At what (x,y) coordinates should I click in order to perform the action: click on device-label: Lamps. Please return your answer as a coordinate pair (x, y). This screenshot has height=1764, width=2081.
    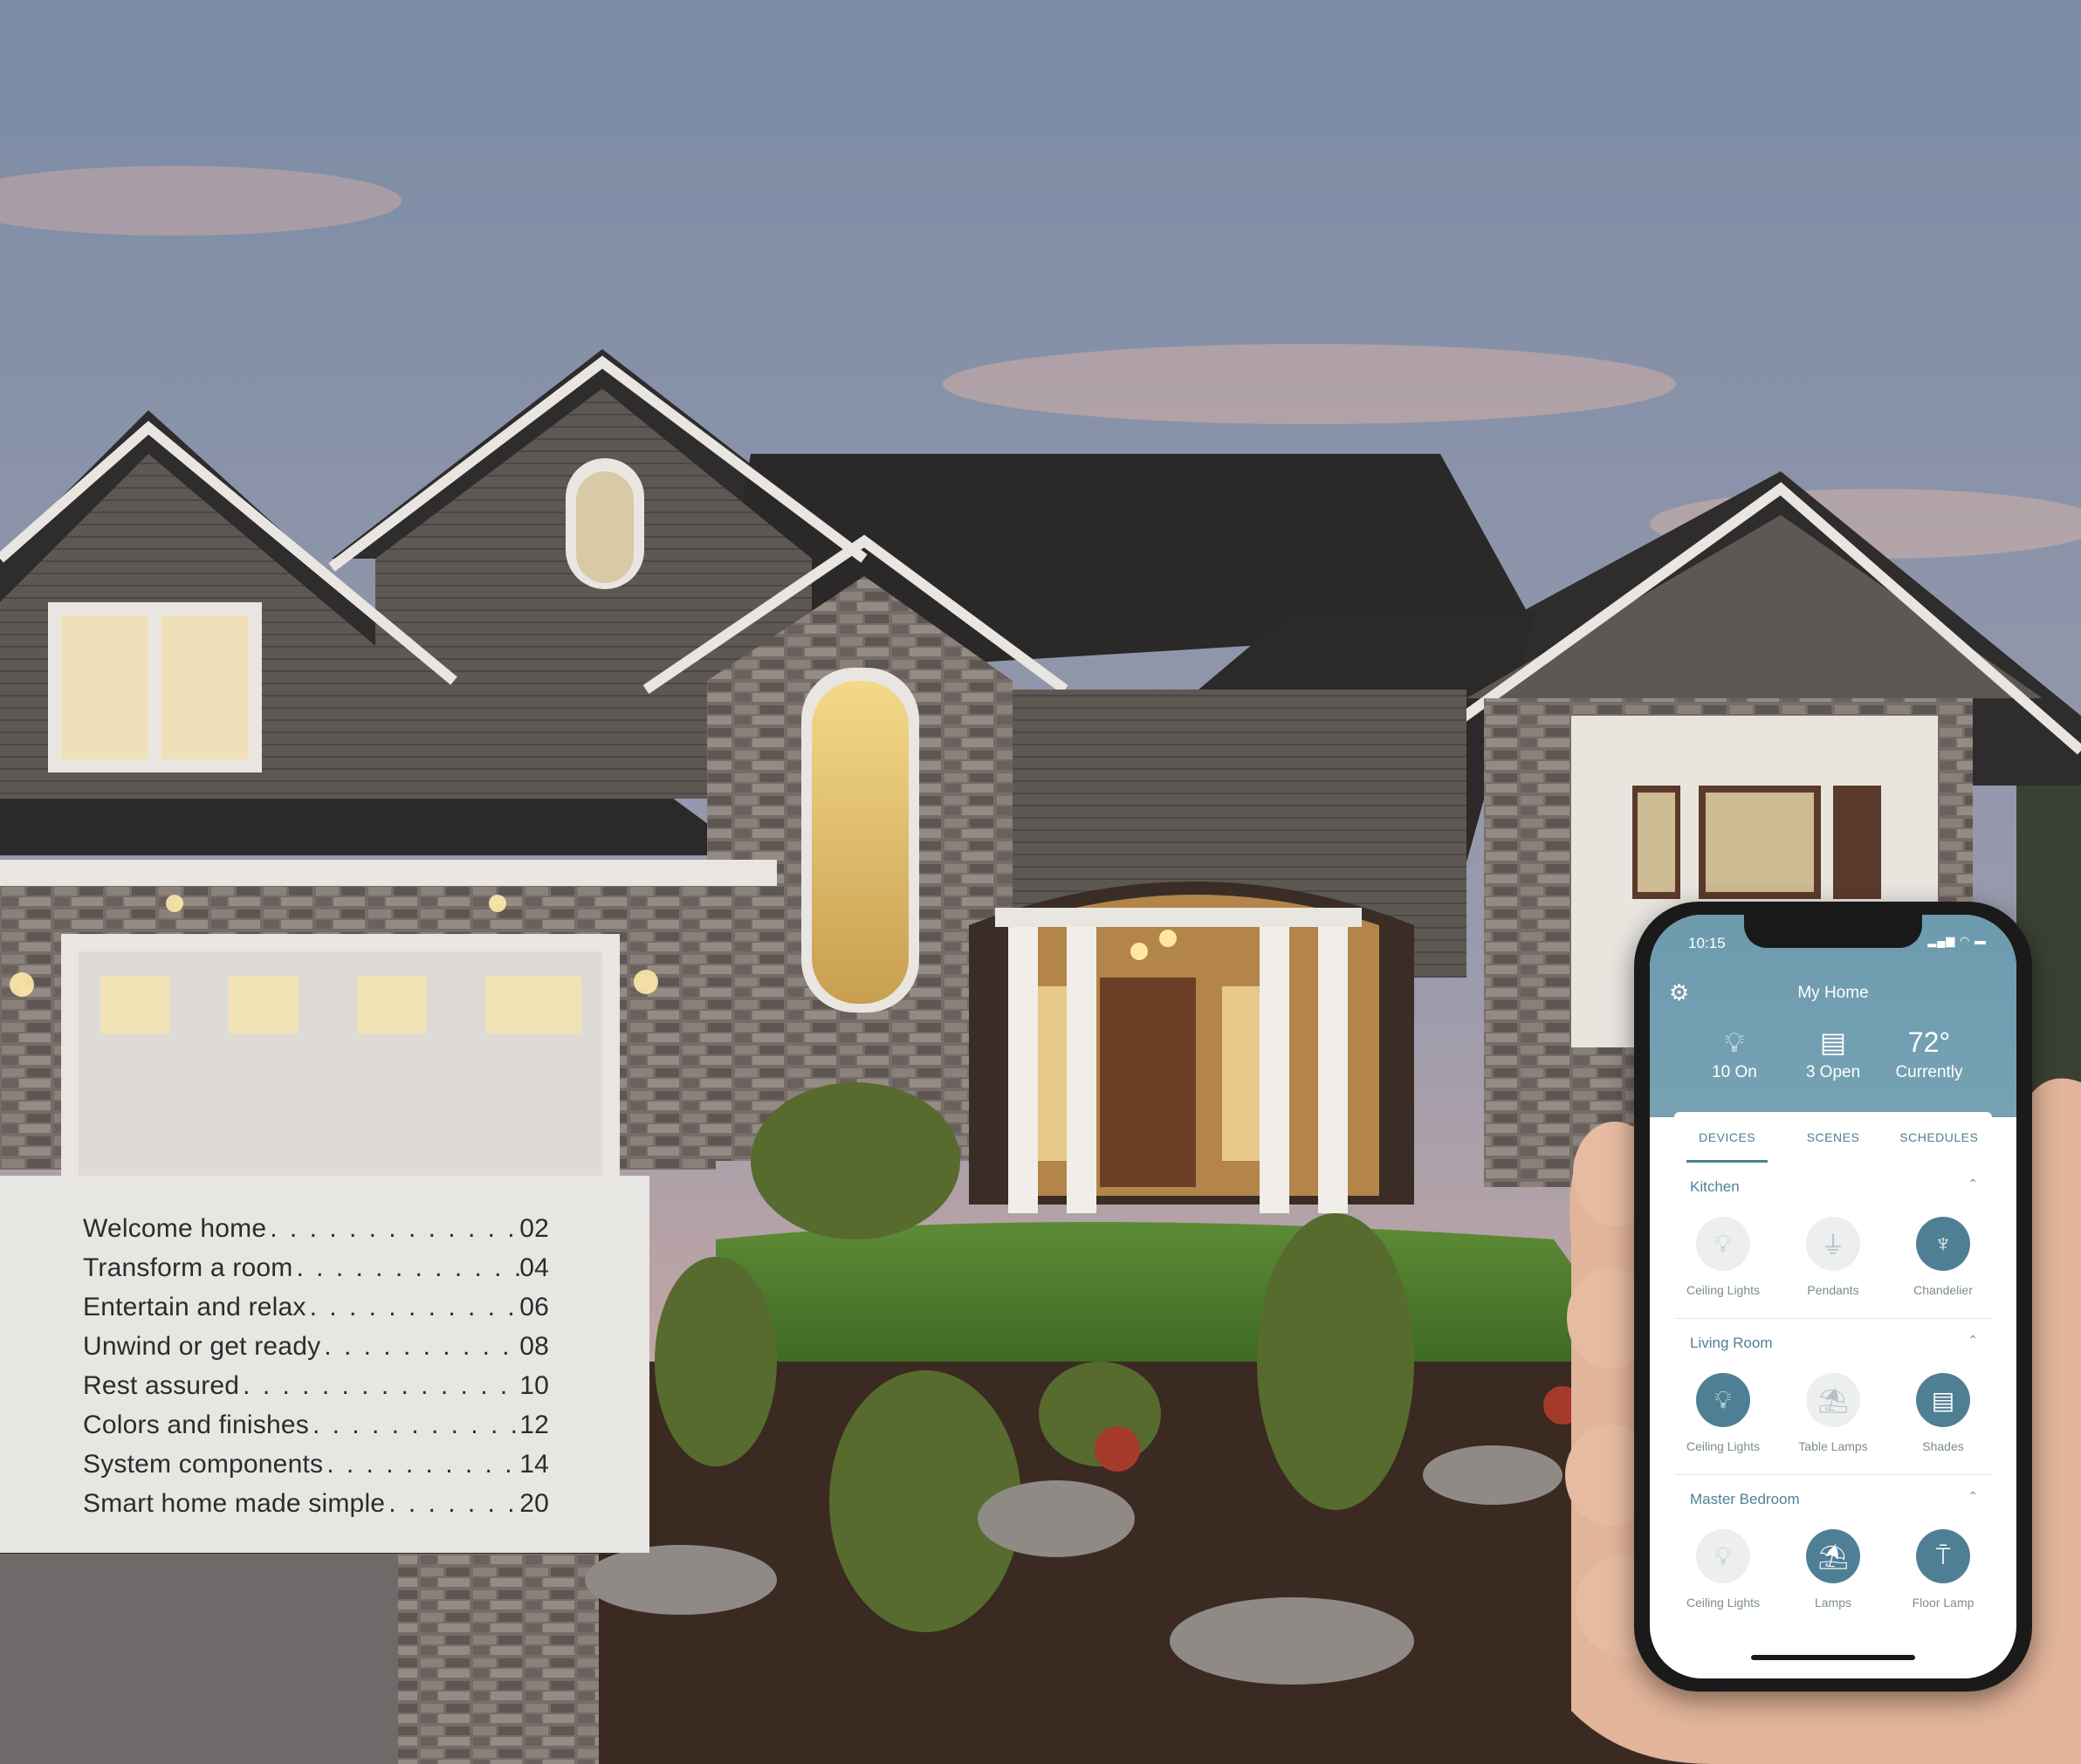
    Looking at the image, I should click on (1833, 1603).